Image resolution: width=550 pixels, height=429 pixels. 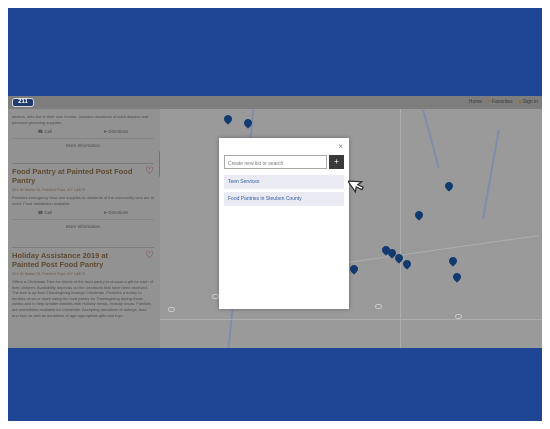 What do you see at coordinates (490, 102) in the screenshot?
I see `heart-icon: ♥` at bounding box center [490, 102].